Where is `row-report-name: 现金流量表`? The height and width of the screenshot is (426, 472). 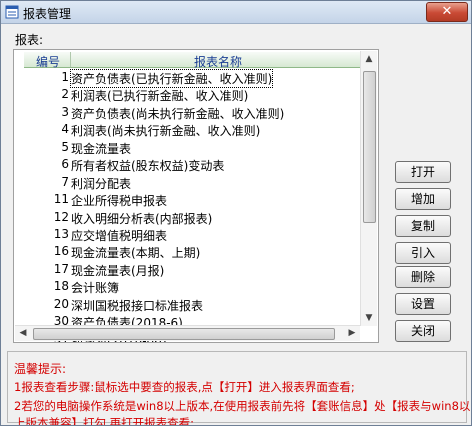
row-report-name: 现金流量表 is located at coordinates (101, 148).